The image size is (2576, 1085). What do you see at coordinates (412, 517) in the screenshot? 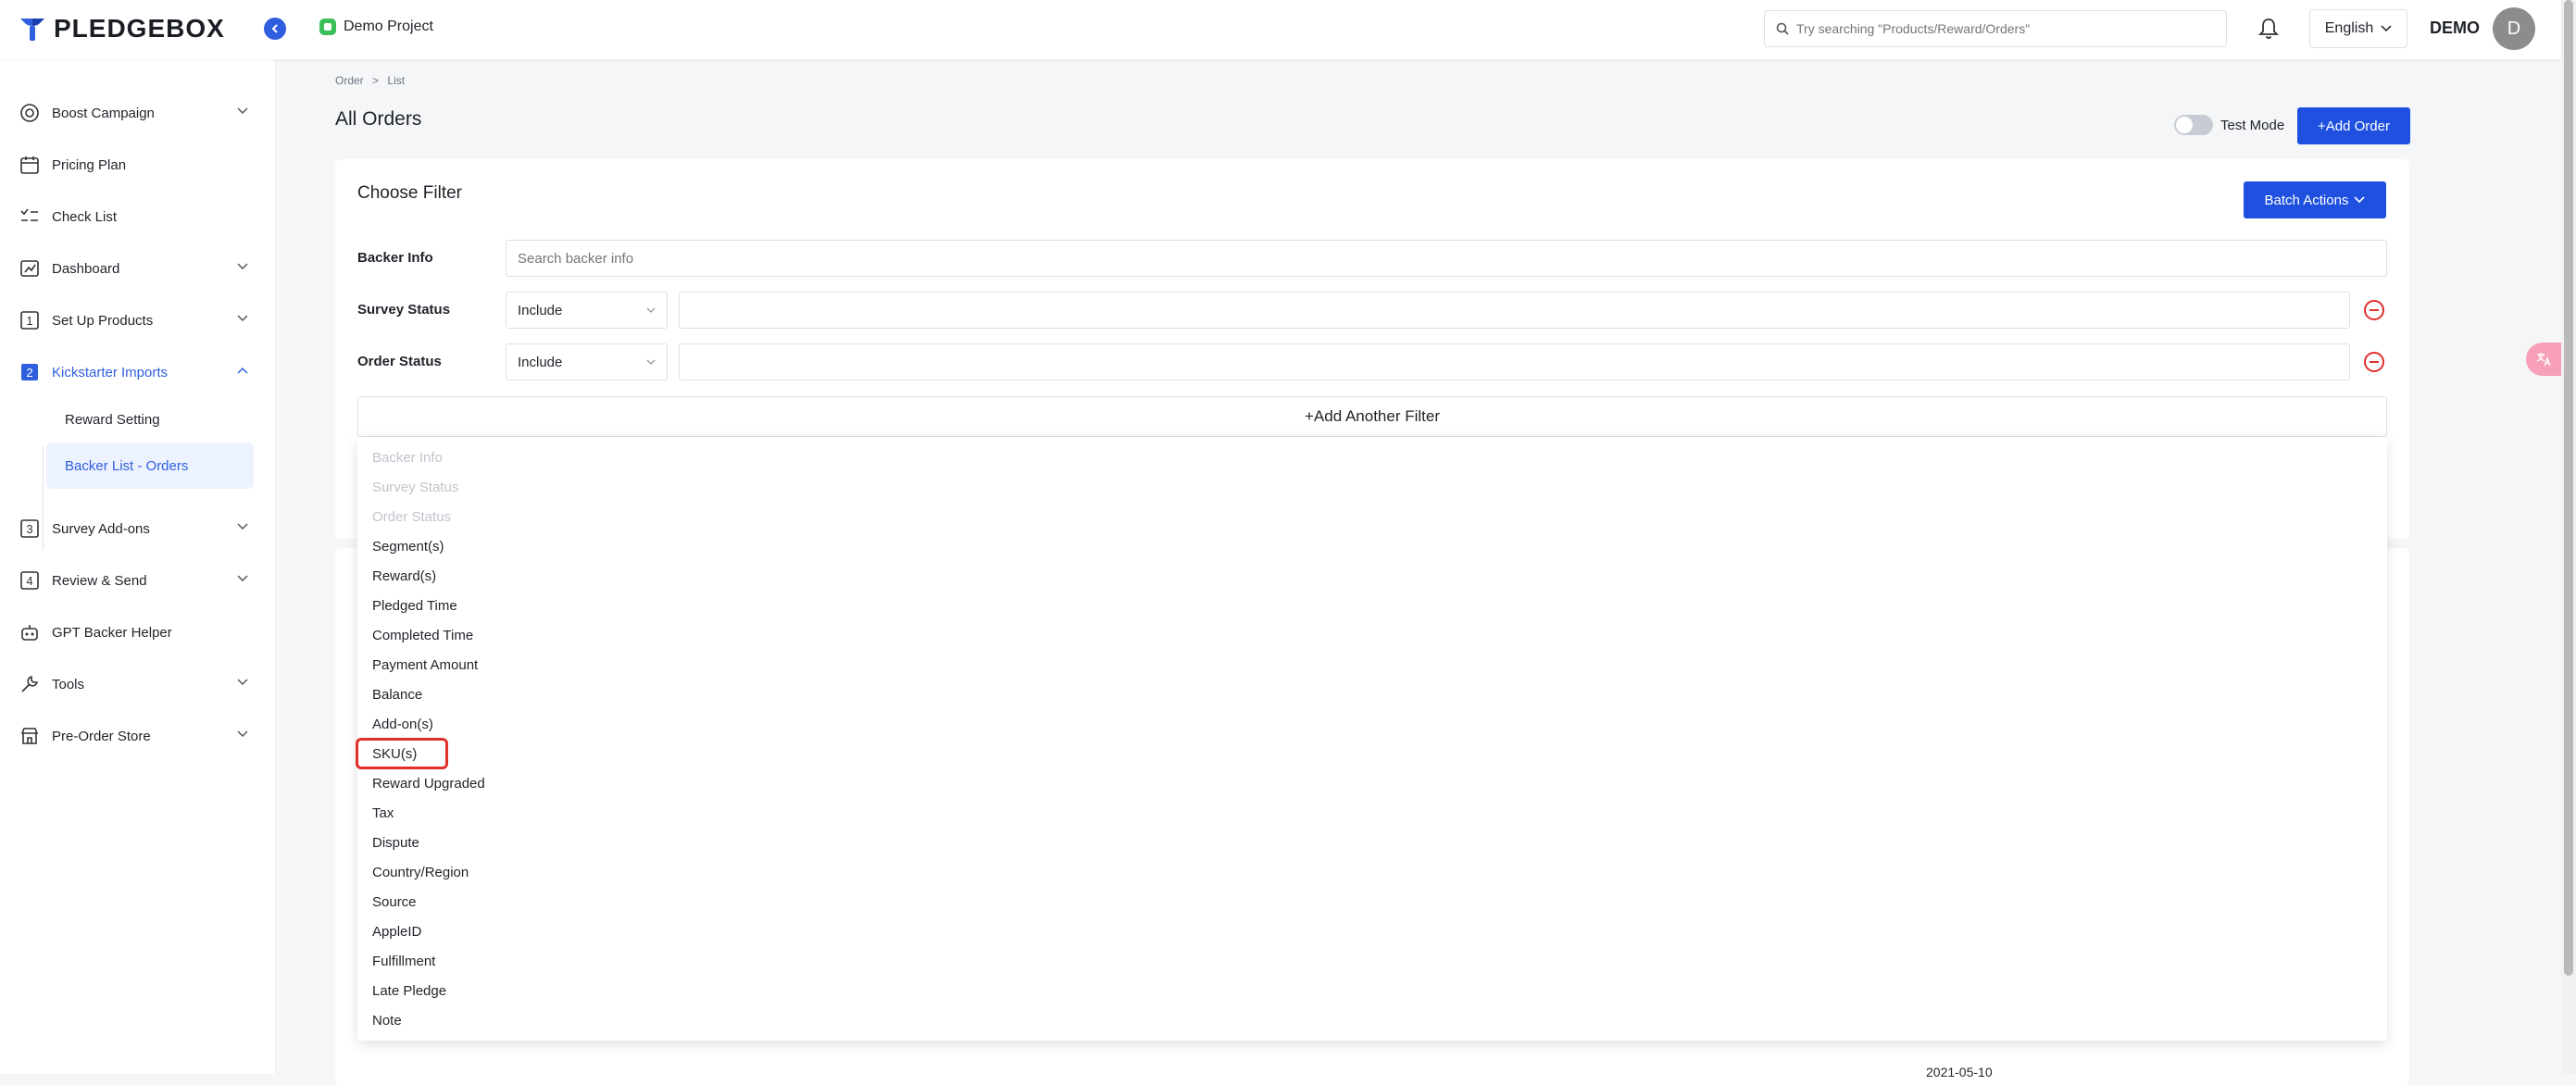
I see `dropdown-option-order-status: Order Status` at bounding box center [412, 517].